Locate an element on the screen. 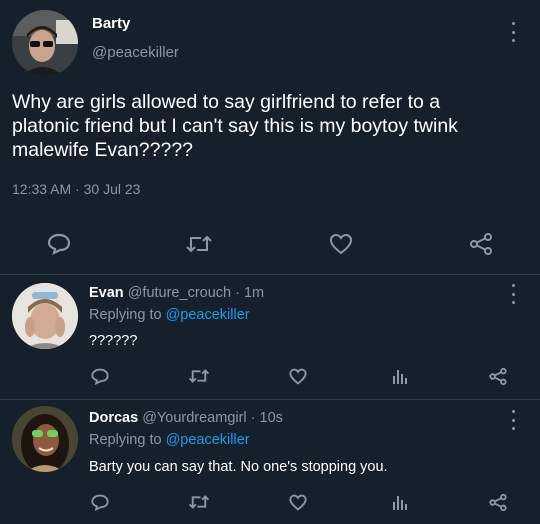 Image resolution: width=540 pixels, height=524 pixels. author-display-name: Barty is located at coordinates (111, 23).